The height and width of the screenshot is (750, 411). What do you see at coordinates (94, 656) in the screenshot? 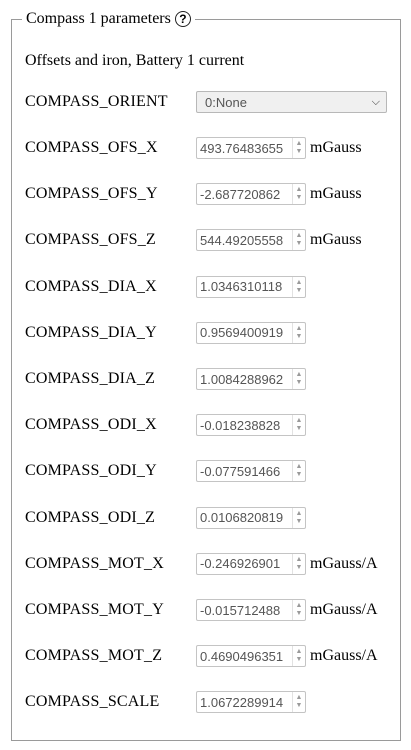
I see `param-label: COMPASS_MOT_Z` at bounding box center [94, 656].